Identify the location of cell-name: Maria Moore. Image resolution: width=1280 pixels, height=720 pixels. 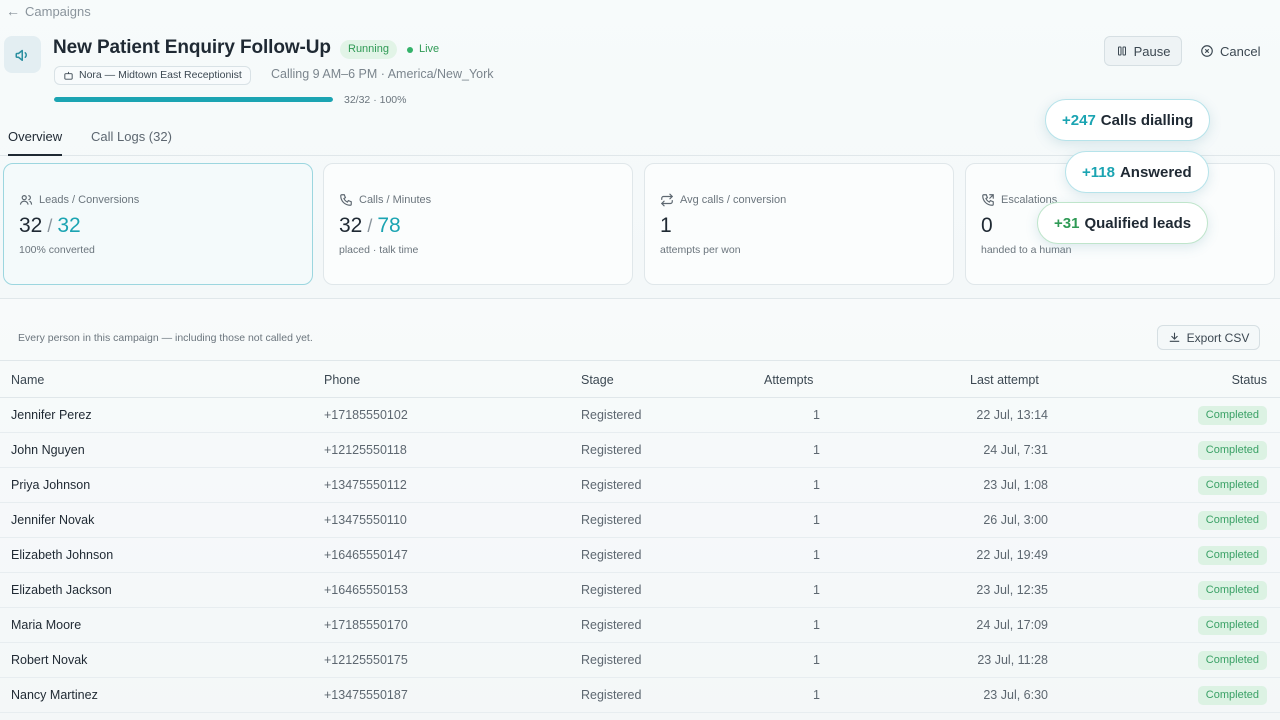
(46, 625).